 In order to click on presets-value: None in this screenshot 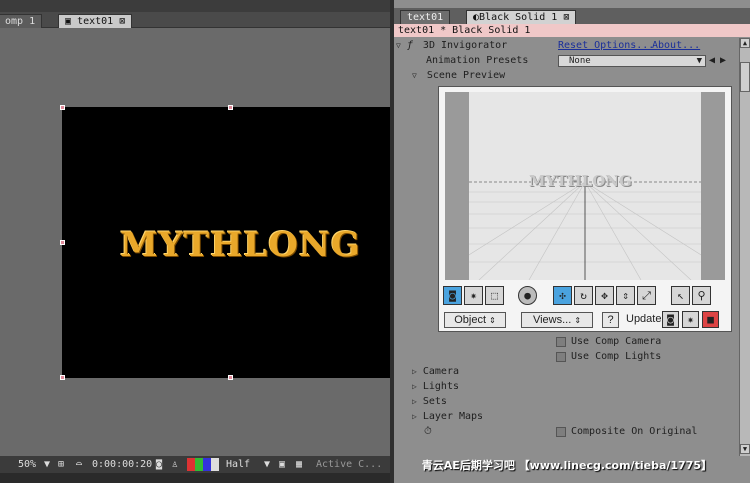, I will do `click(580, 61)`.